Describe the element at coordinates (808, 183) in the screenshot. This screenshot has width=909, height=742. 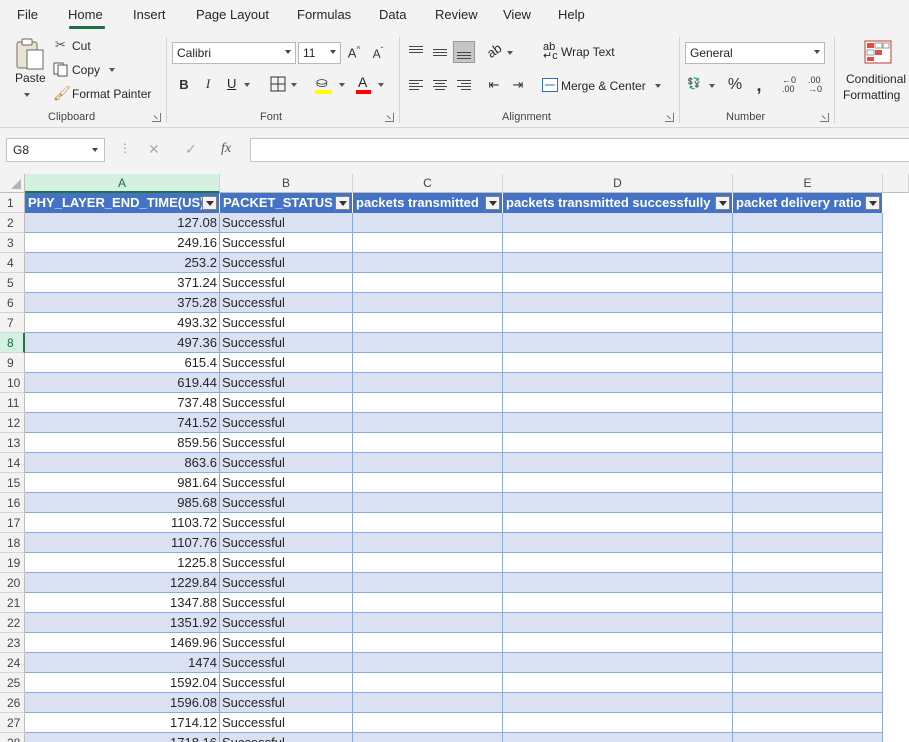
I see `column-header-e: E` at that location.